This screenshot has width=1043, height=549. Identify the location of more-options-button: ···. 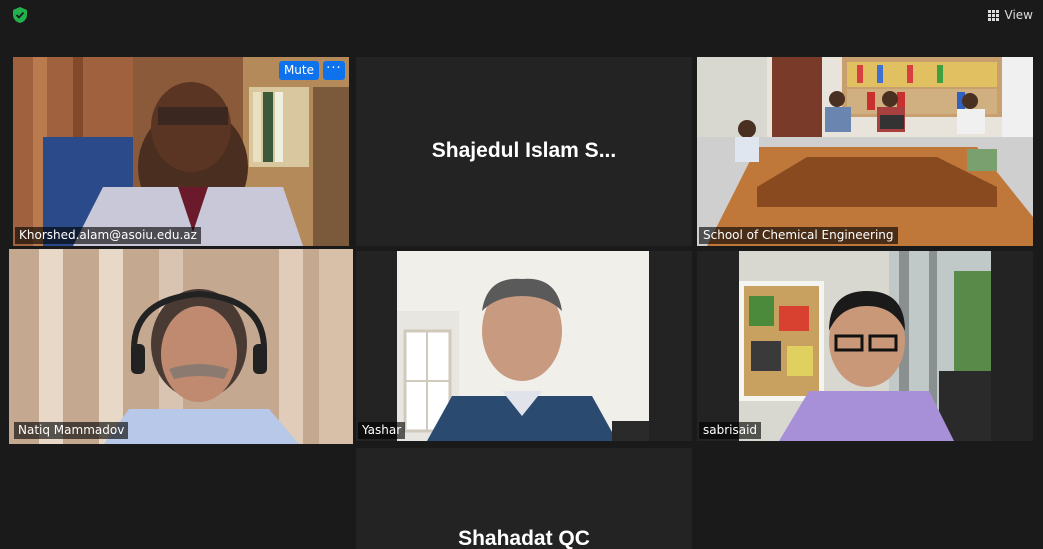
(334, 70).